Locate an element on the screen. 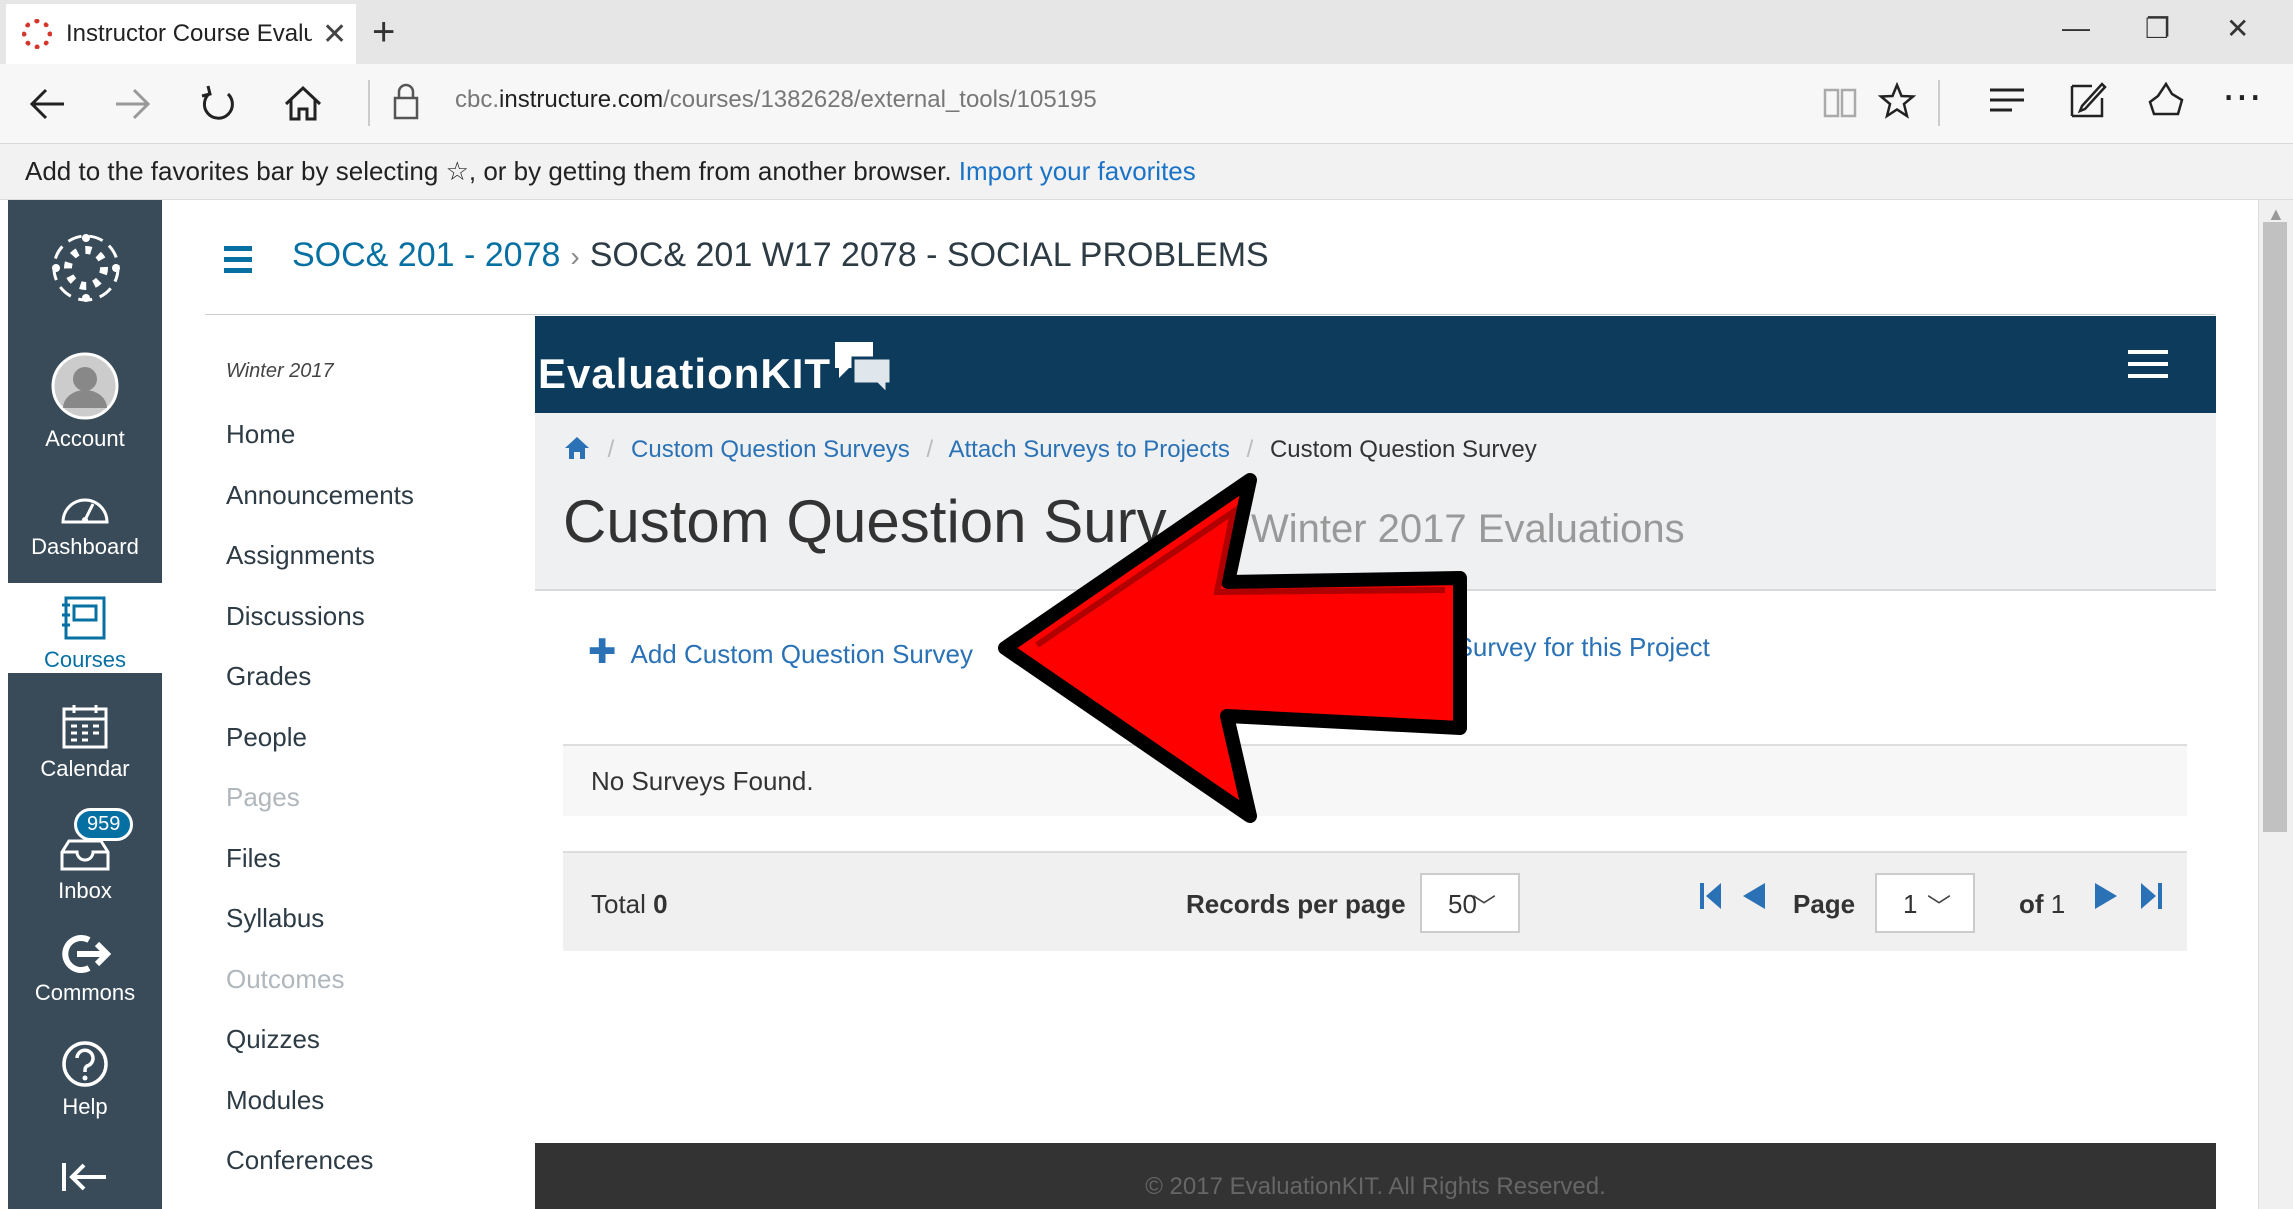 This screenshot has width=2293, height=1209. course-nav-grades: Grades is located at coordinates (320, 691).